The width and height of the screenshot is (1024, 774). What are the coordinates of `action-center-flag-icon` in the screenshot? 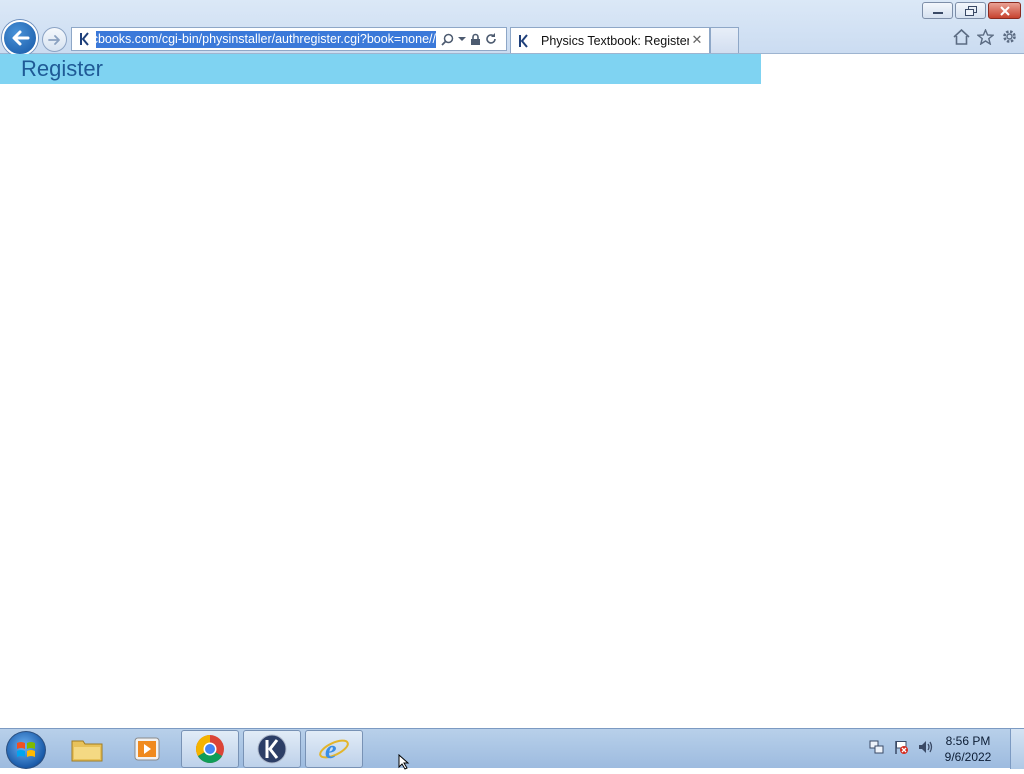 It's located at (901, 749).